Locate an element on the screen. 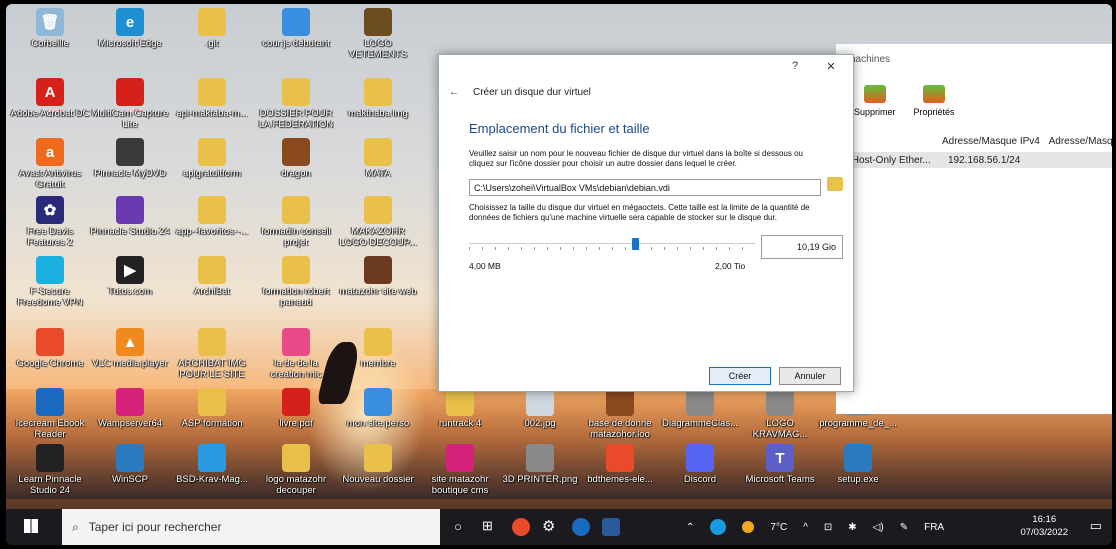  desktop-icon: la de de la creation mic is located at coordinates (296, 354).